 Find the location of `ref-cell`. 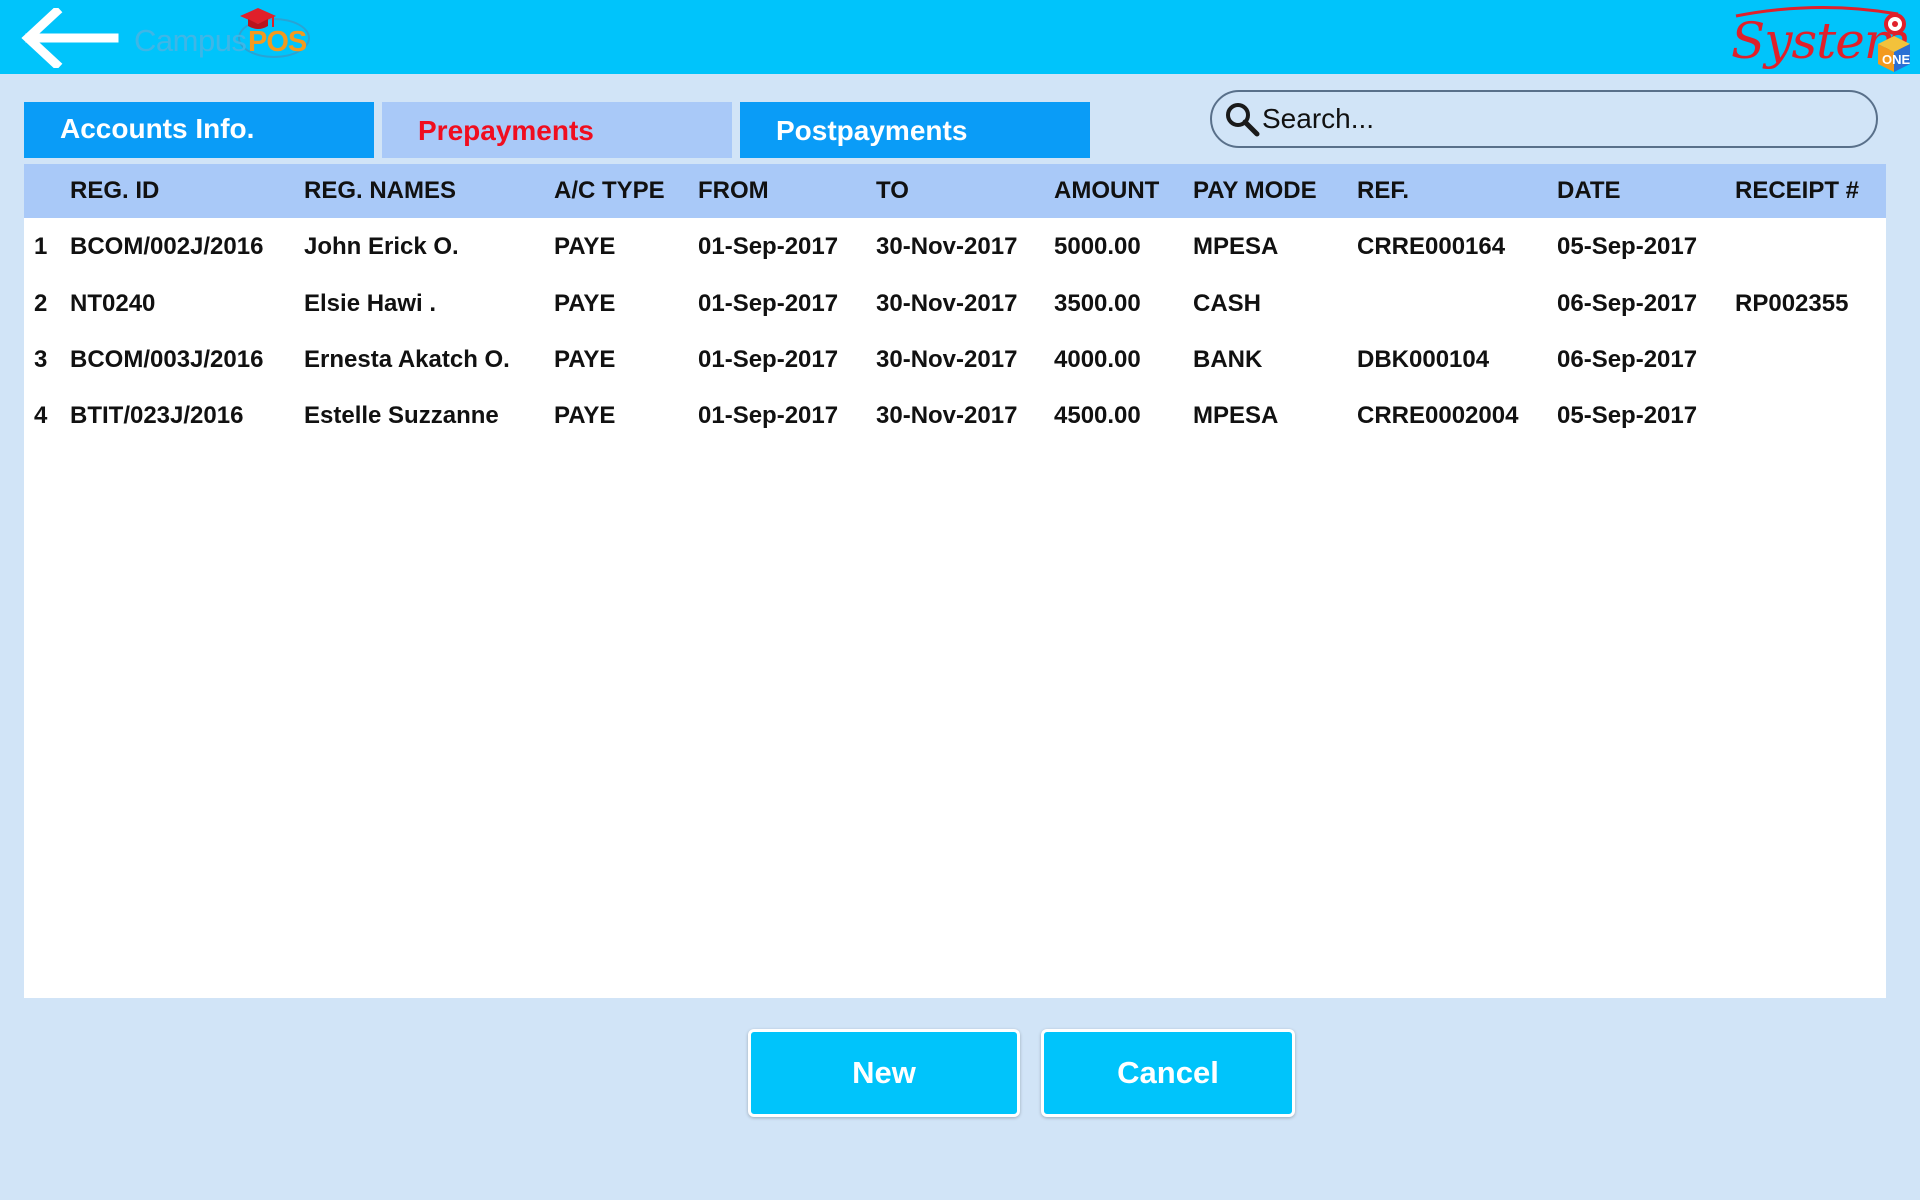

ref-cell is located at coordinates (1457, 304).